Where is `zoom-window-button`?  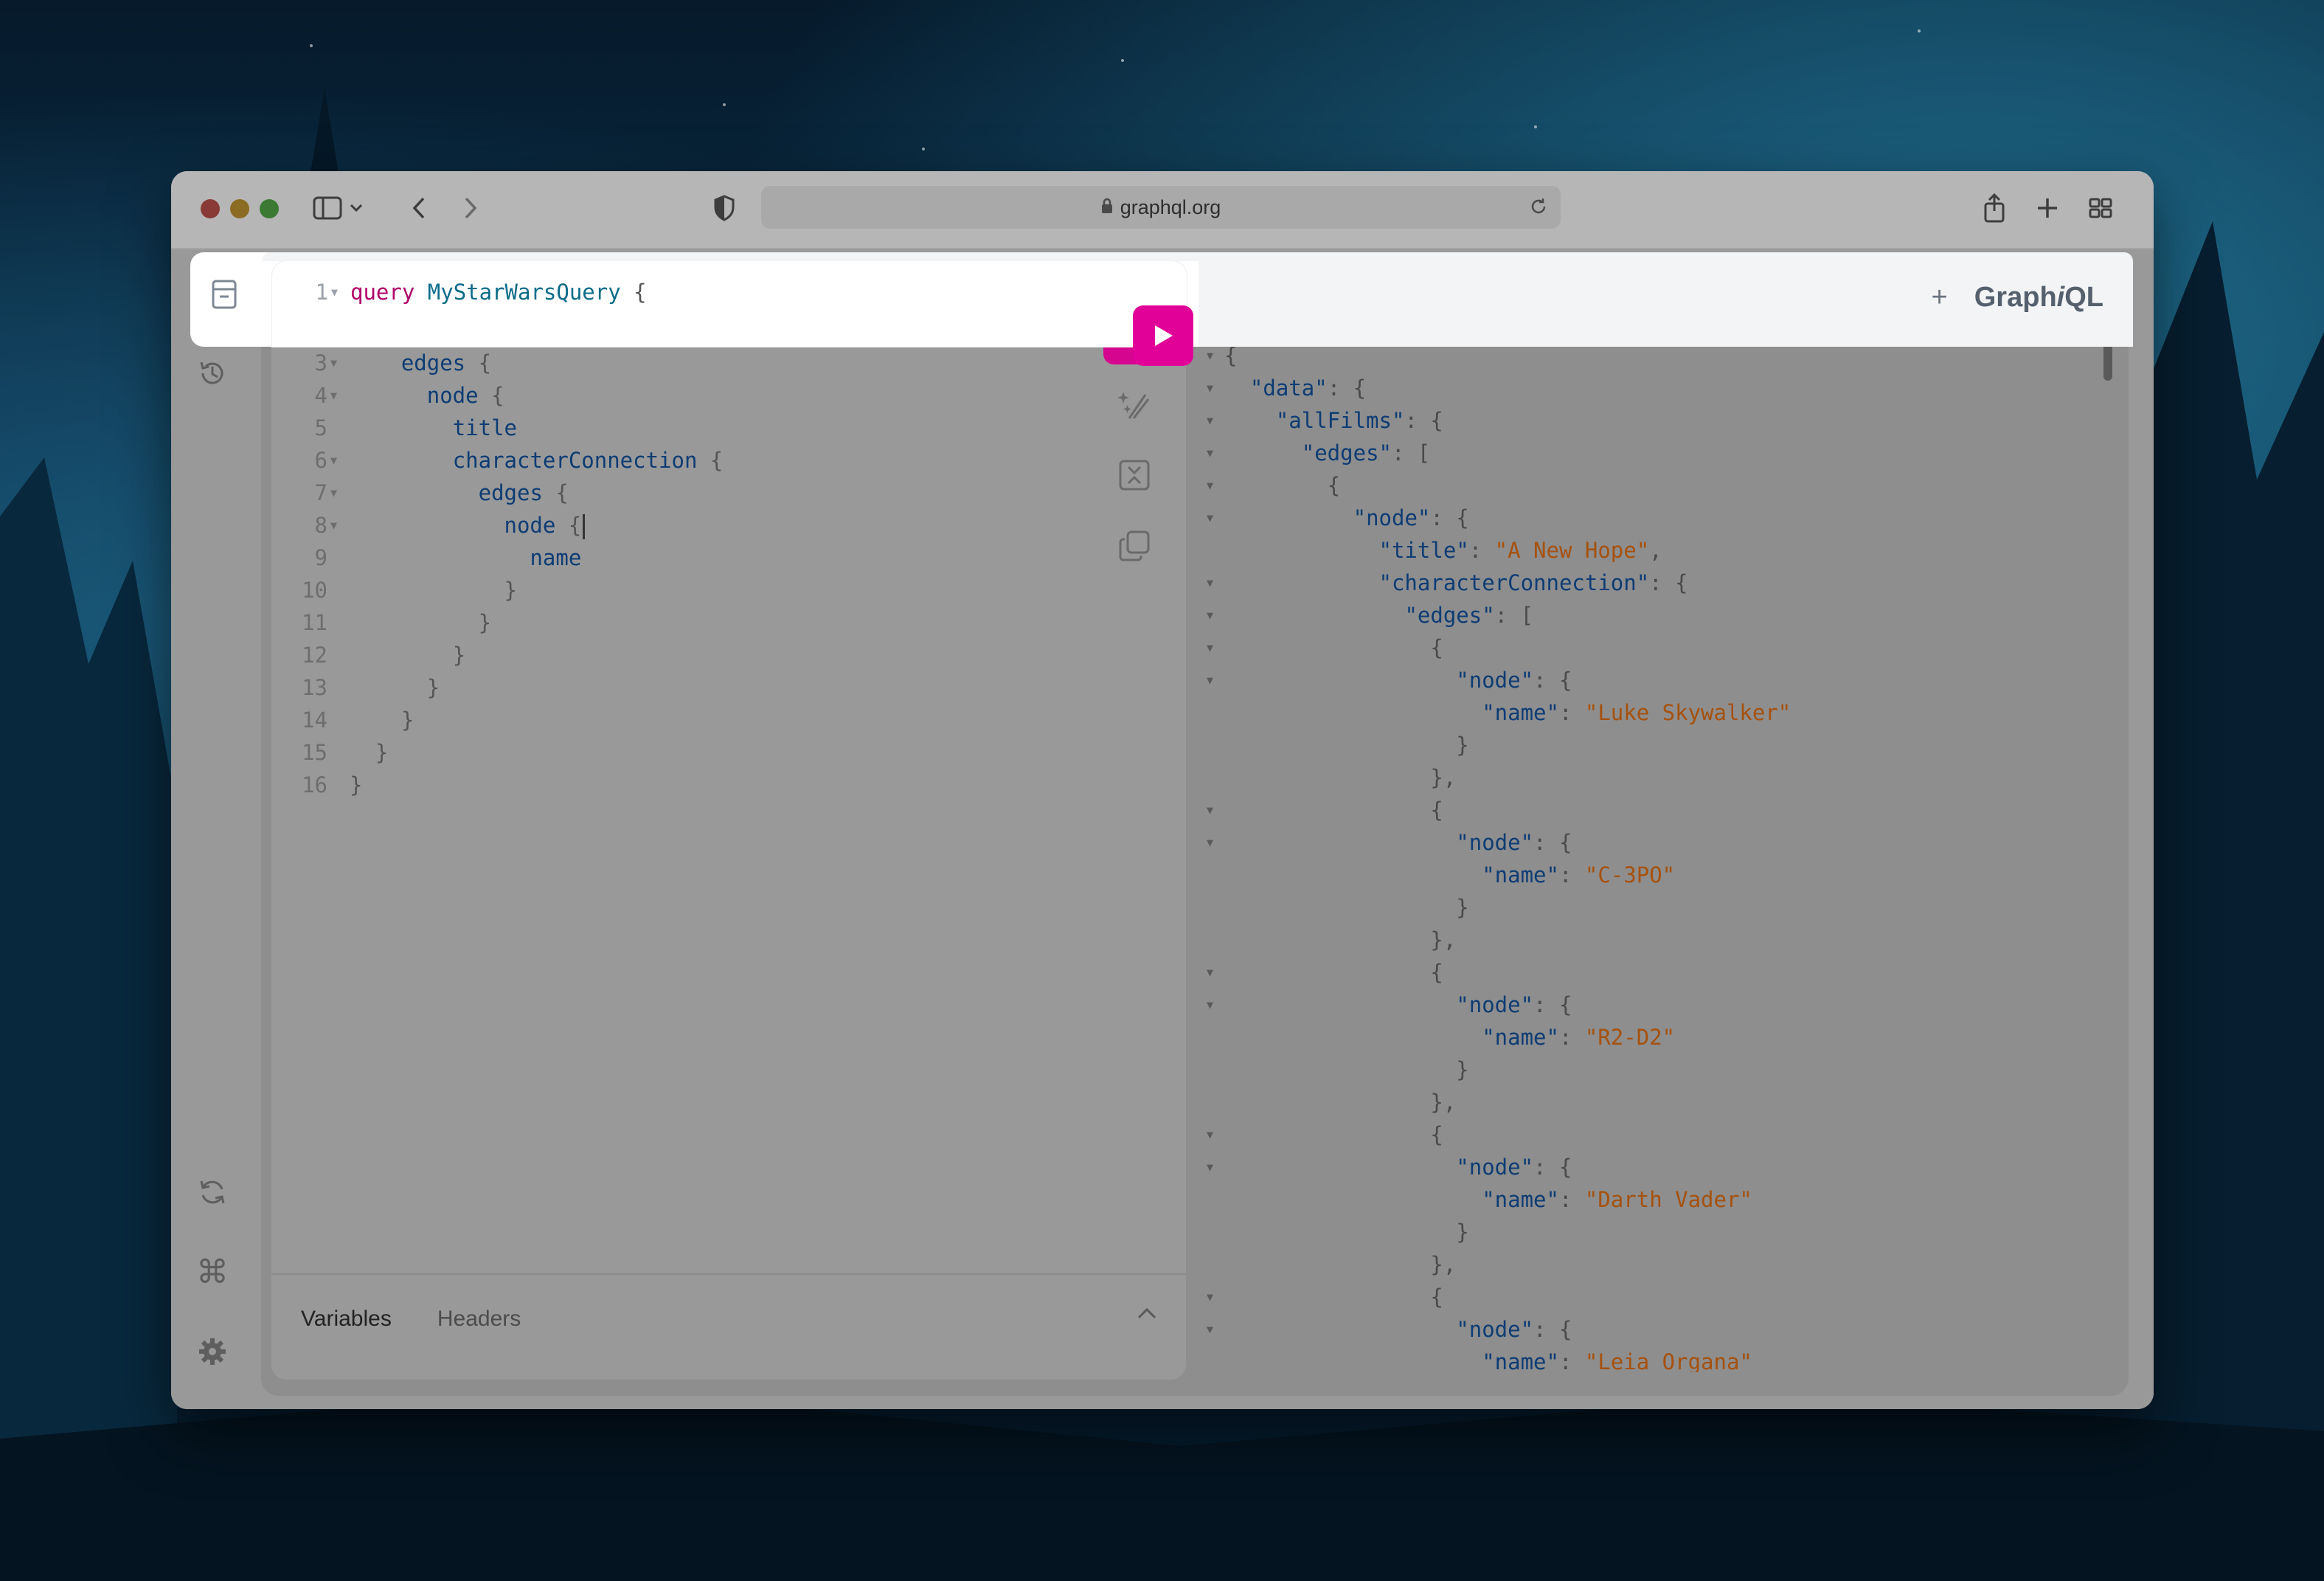 zoom-window-button is located at coordinates (269, 208).